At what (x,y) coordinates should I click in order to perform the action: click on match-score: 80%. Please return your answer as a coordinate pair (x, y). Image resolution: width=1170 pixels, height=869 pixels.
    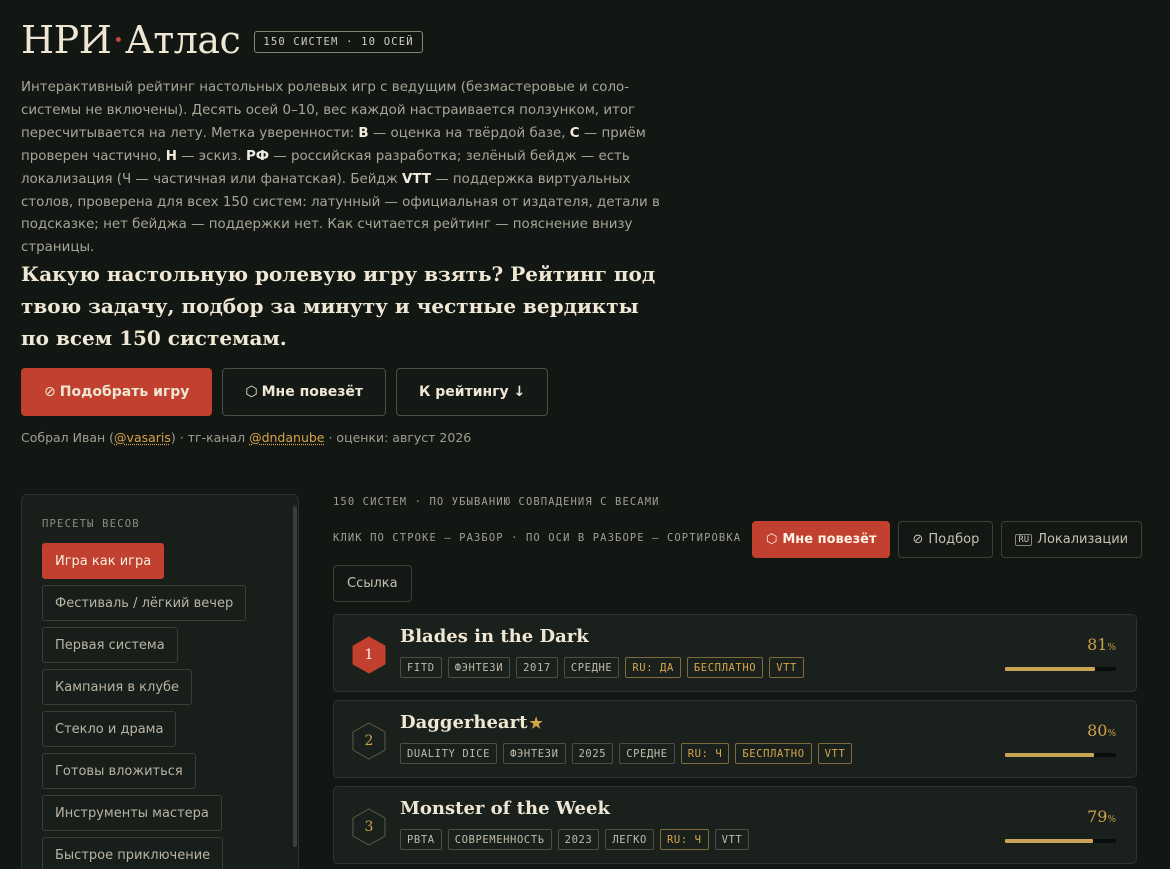
    Looking at the image, I should click on (1101, 730).